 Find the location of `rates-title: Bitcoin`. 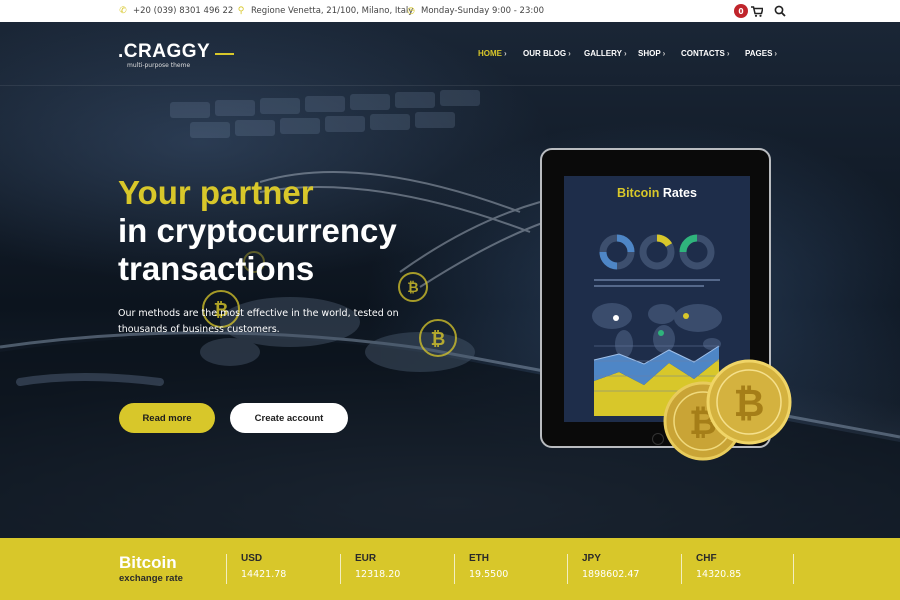

rates-title: Bitcoin is located at coordinates (148, 562).